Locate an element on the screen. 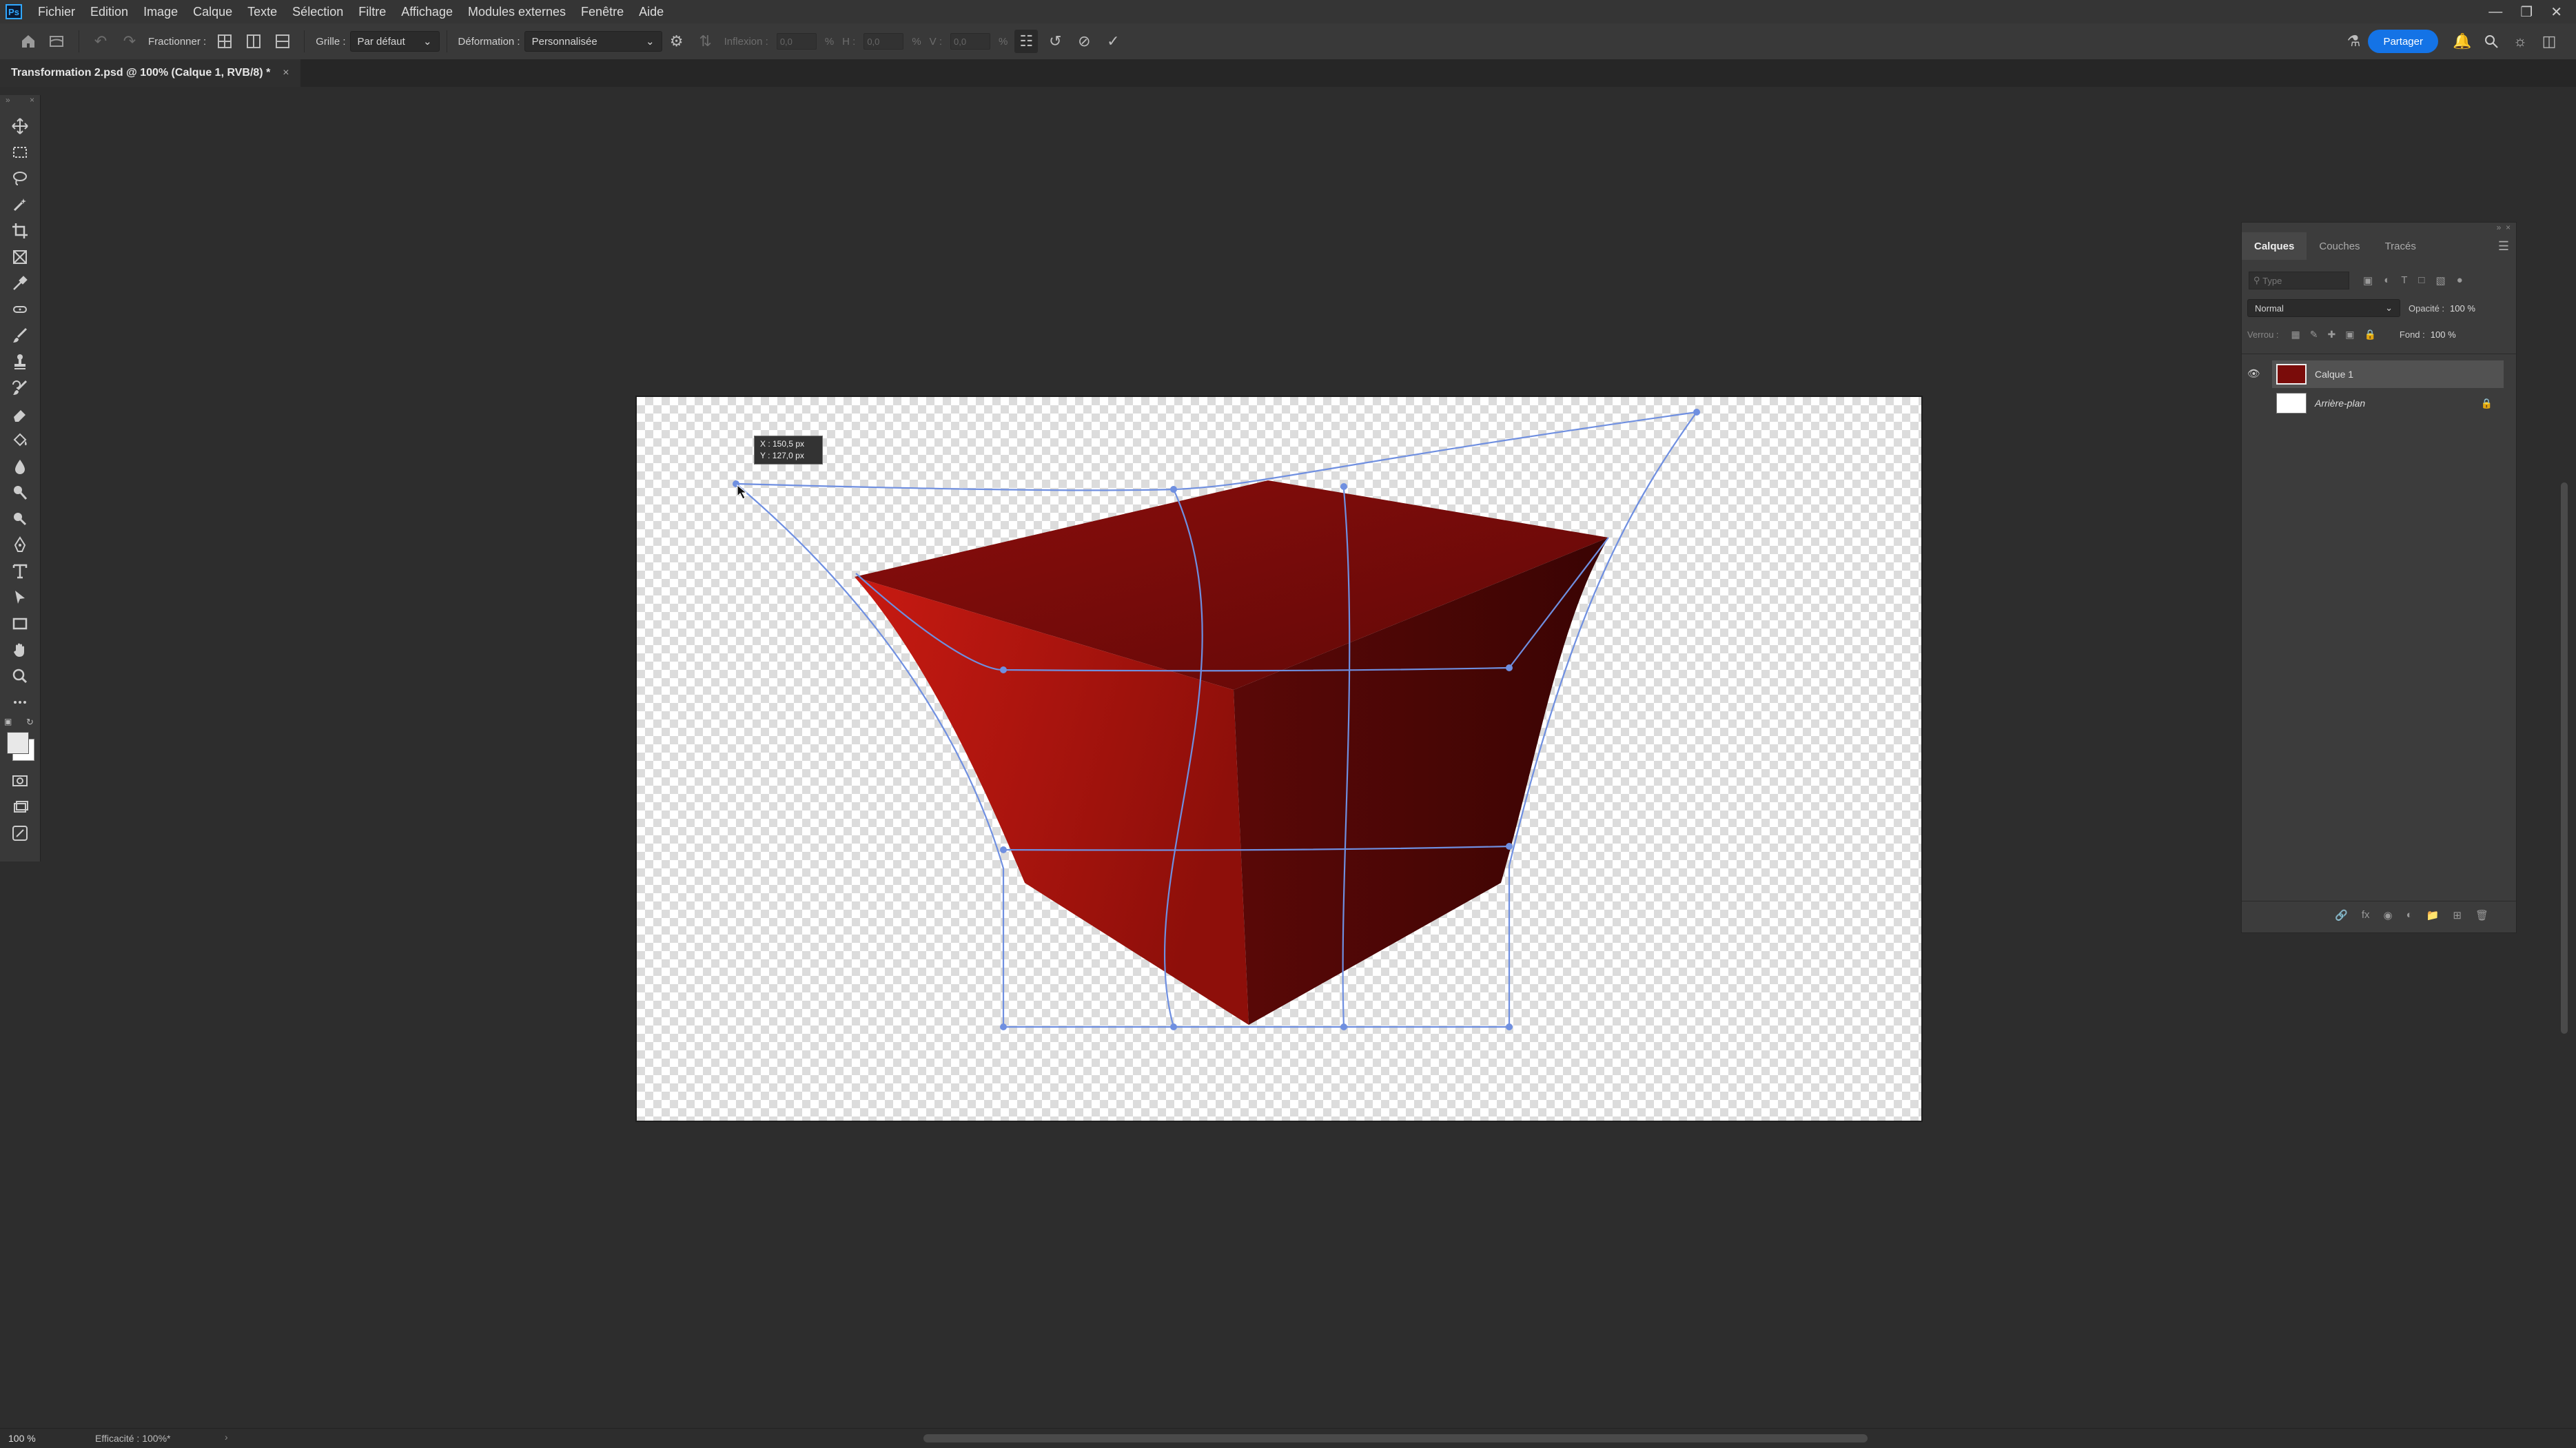 This screenshot has height=1448, width=2576. close-window-icon: ✕ is located at coordinates (2556, 12).